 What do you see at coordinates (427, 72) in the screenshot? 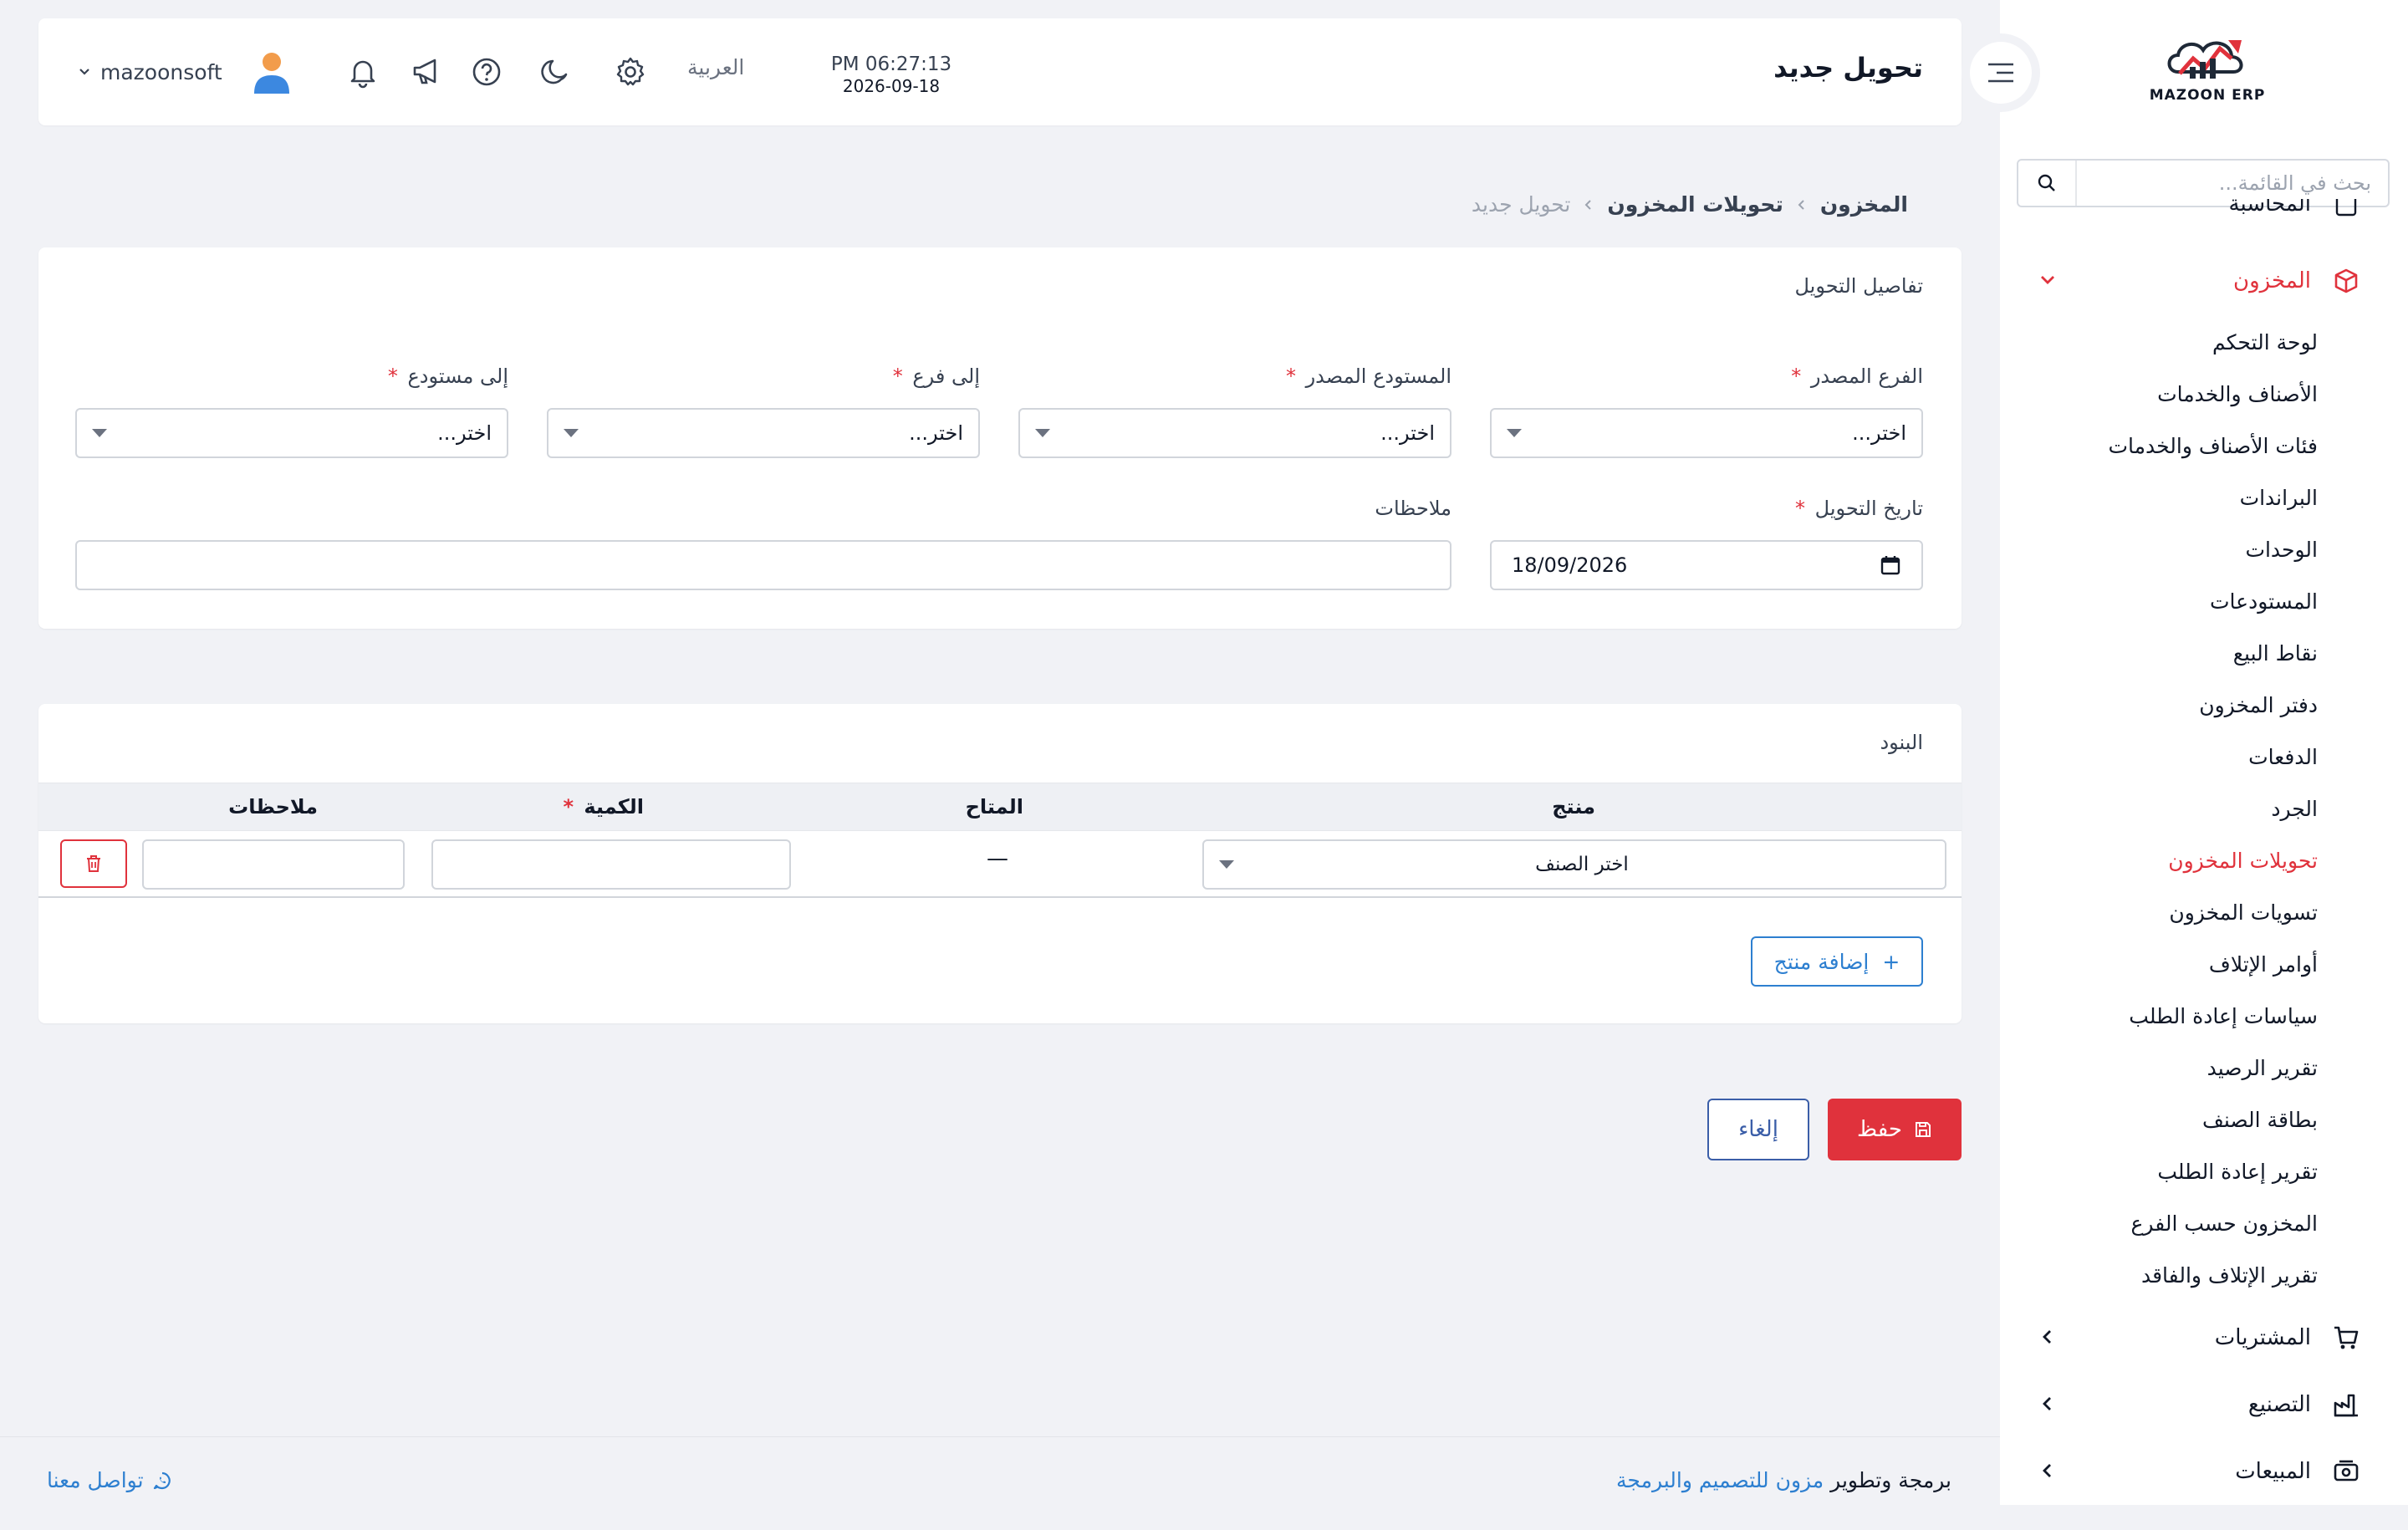
I see `megaphone-icon` at bounding box center [427, 72].